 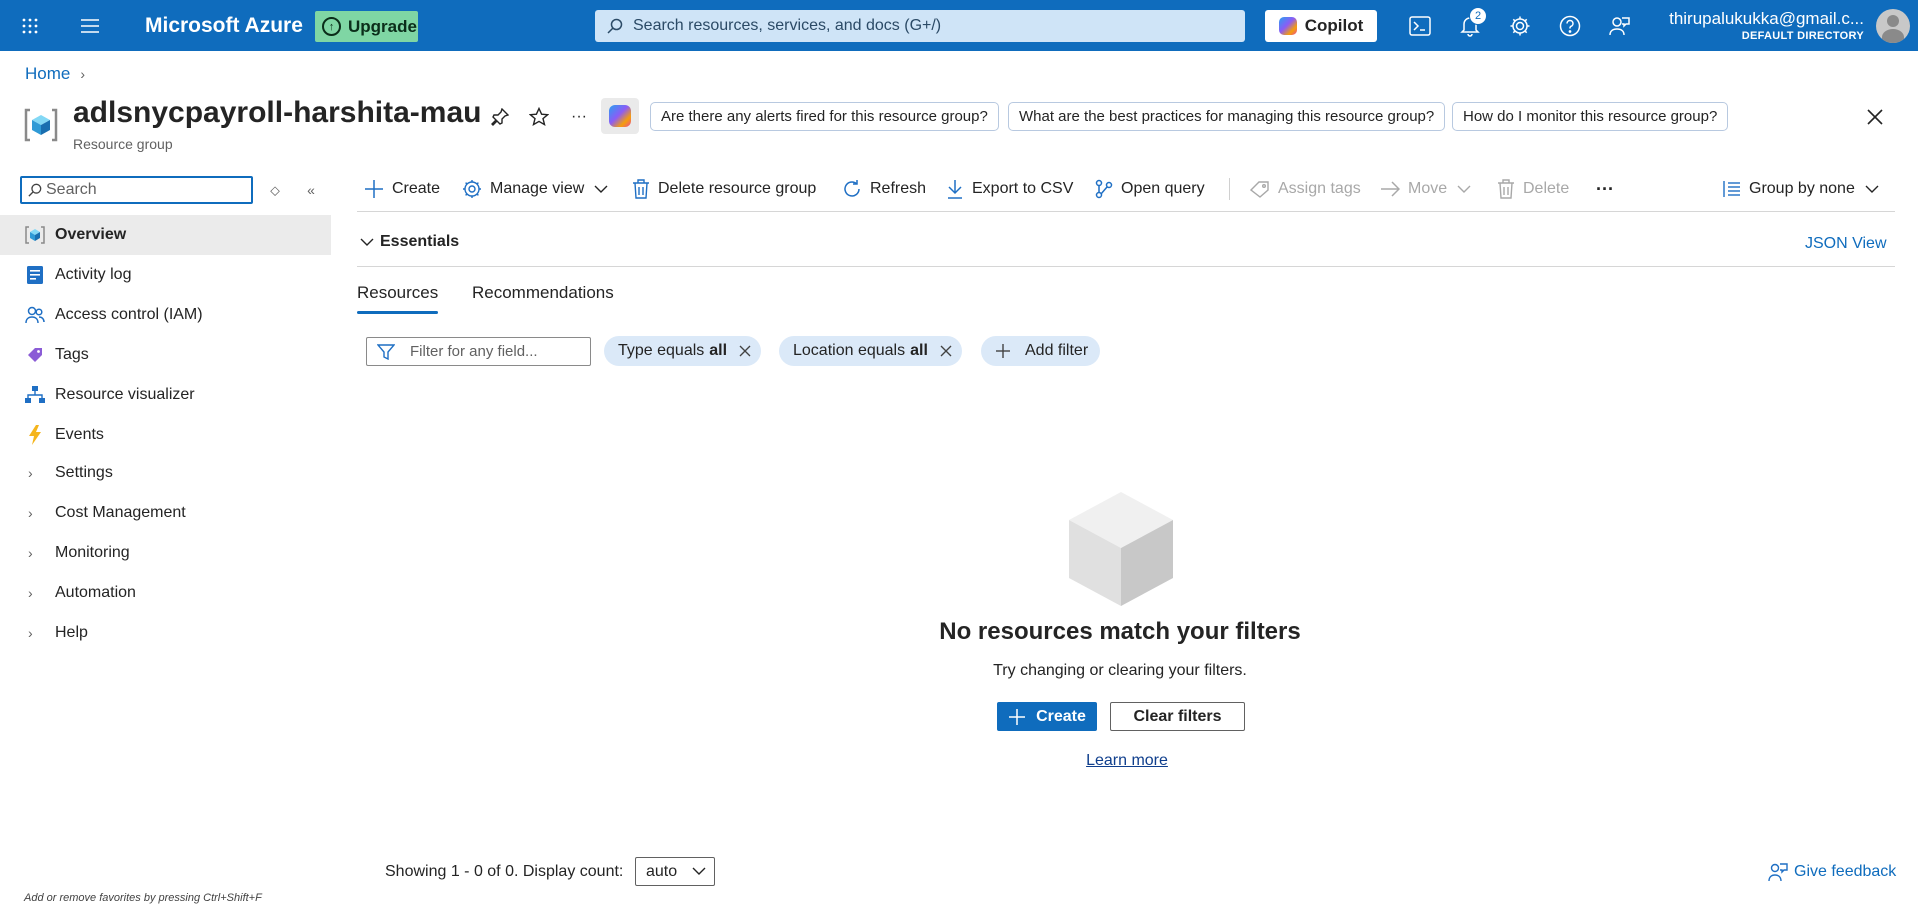 I want to click on location-filter-pill: Location equals all, so click(x=870, y=351).